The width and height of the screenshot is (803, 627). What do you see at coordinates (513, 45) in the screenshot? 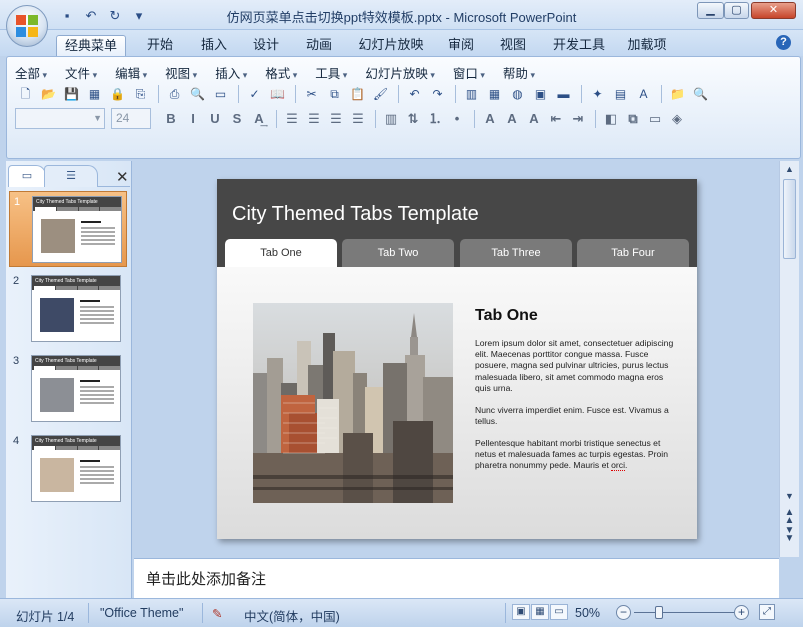
I see `tab-7: 视图` at bounding box center [513, 45].